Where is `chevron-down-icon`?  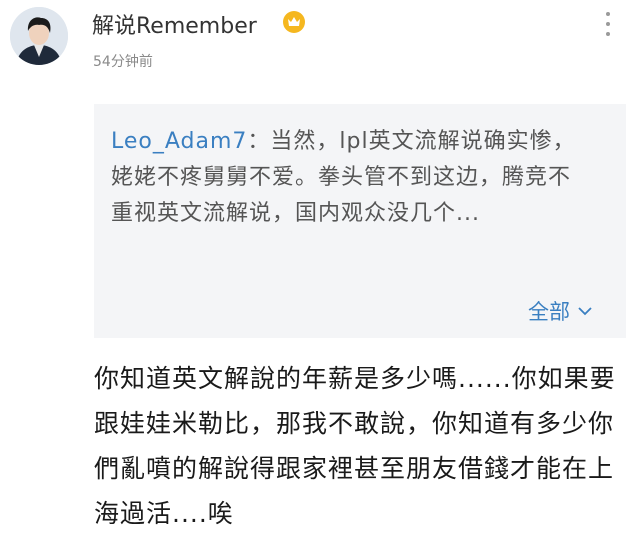
chevron-down-icon is located at coordinates (585, 310).